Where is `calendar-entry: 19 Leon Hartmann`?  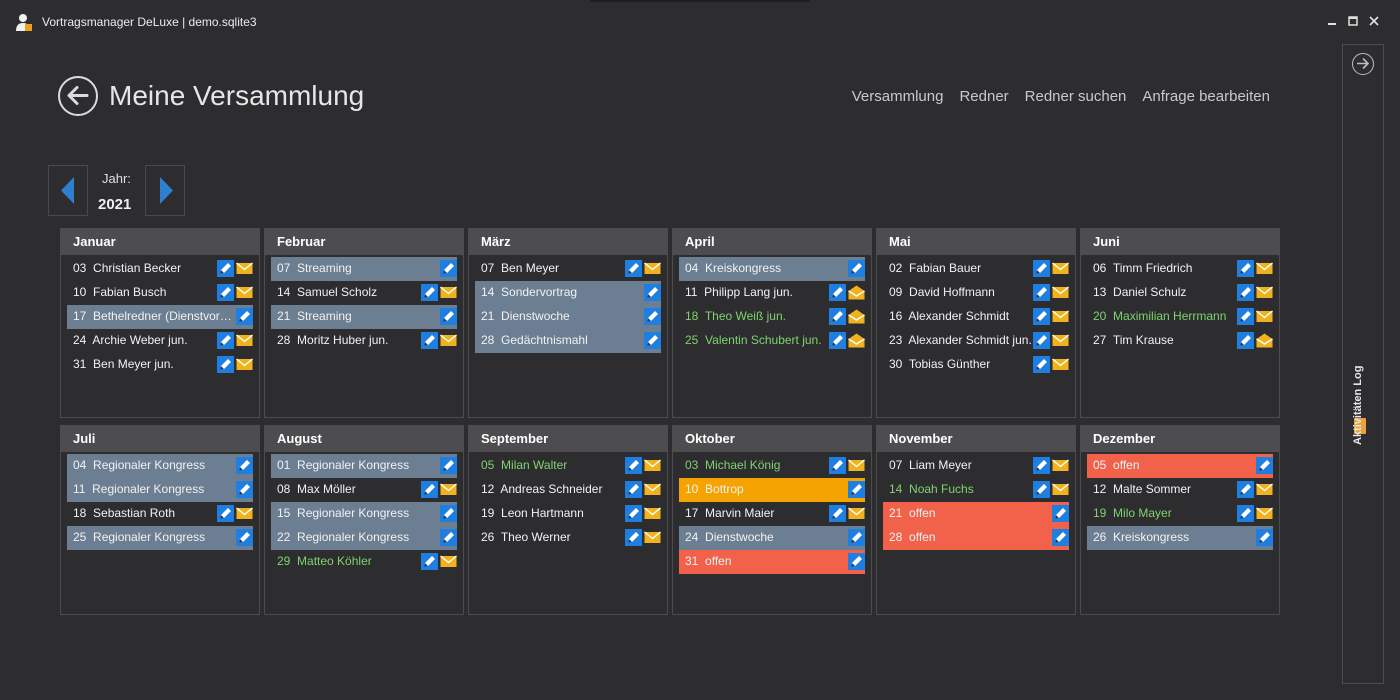 calendar-entry: 19 Leon Hartmann is located at coordinates (568, 514).